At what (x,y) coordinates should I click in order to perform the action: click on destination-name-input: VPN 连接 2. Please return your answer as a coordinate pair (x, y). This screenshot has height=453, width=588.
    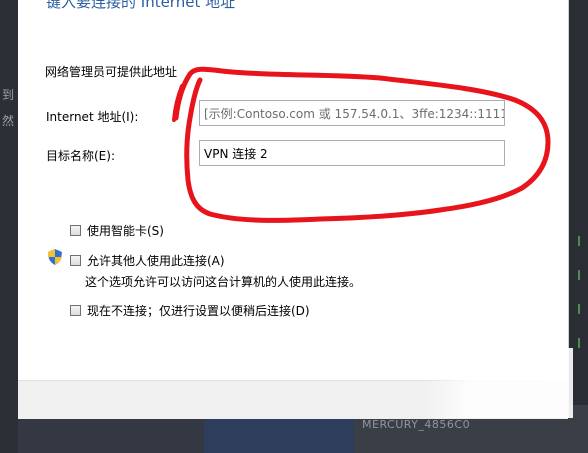
    Looking at the image, I should click on (352, 153).